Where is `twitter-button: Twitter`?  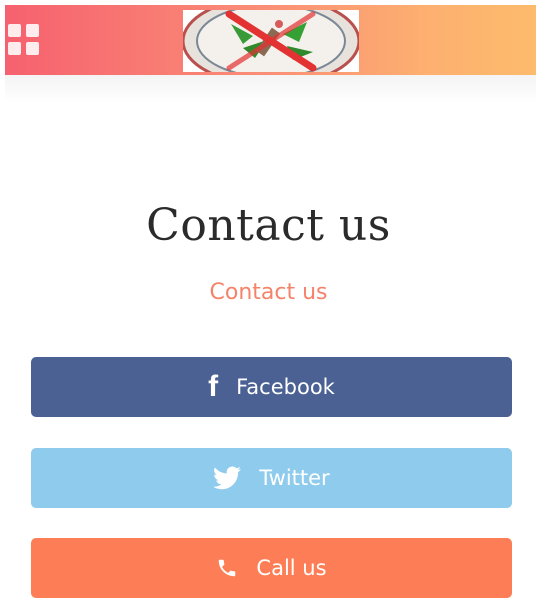
twitter-button: Twitter is located at coordinates (271, 478).